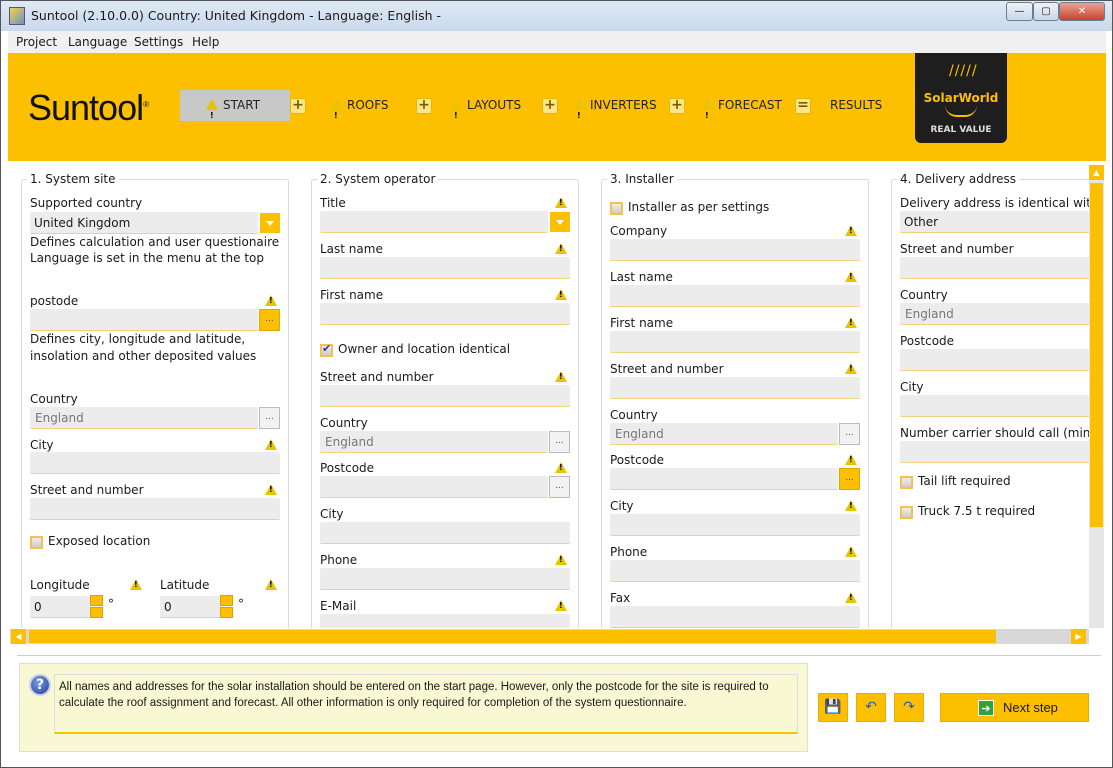 This screenshot has height=768, width=1113. Describe the element at coordinates (512, 636) in the screenshot. I see `horizontal-scroll-thumb` at that location.